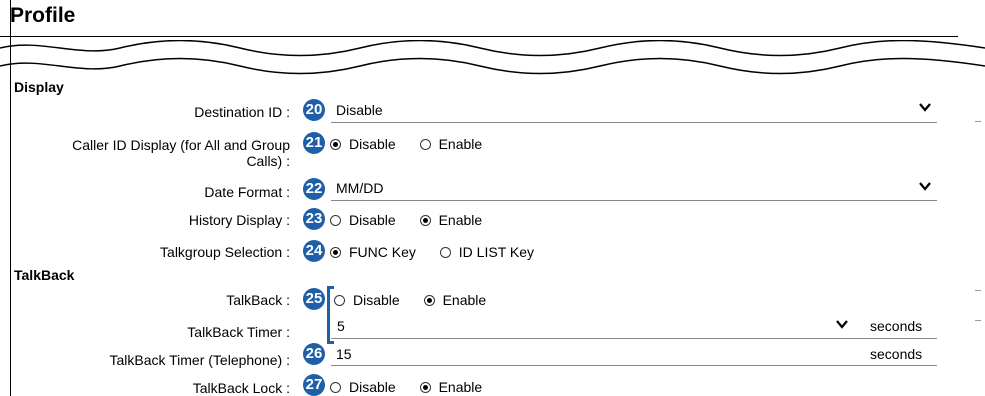 The width and height of the screenshot is (985, 396). I want to click on talkback-label: TalkBack :, so click(258, 300).